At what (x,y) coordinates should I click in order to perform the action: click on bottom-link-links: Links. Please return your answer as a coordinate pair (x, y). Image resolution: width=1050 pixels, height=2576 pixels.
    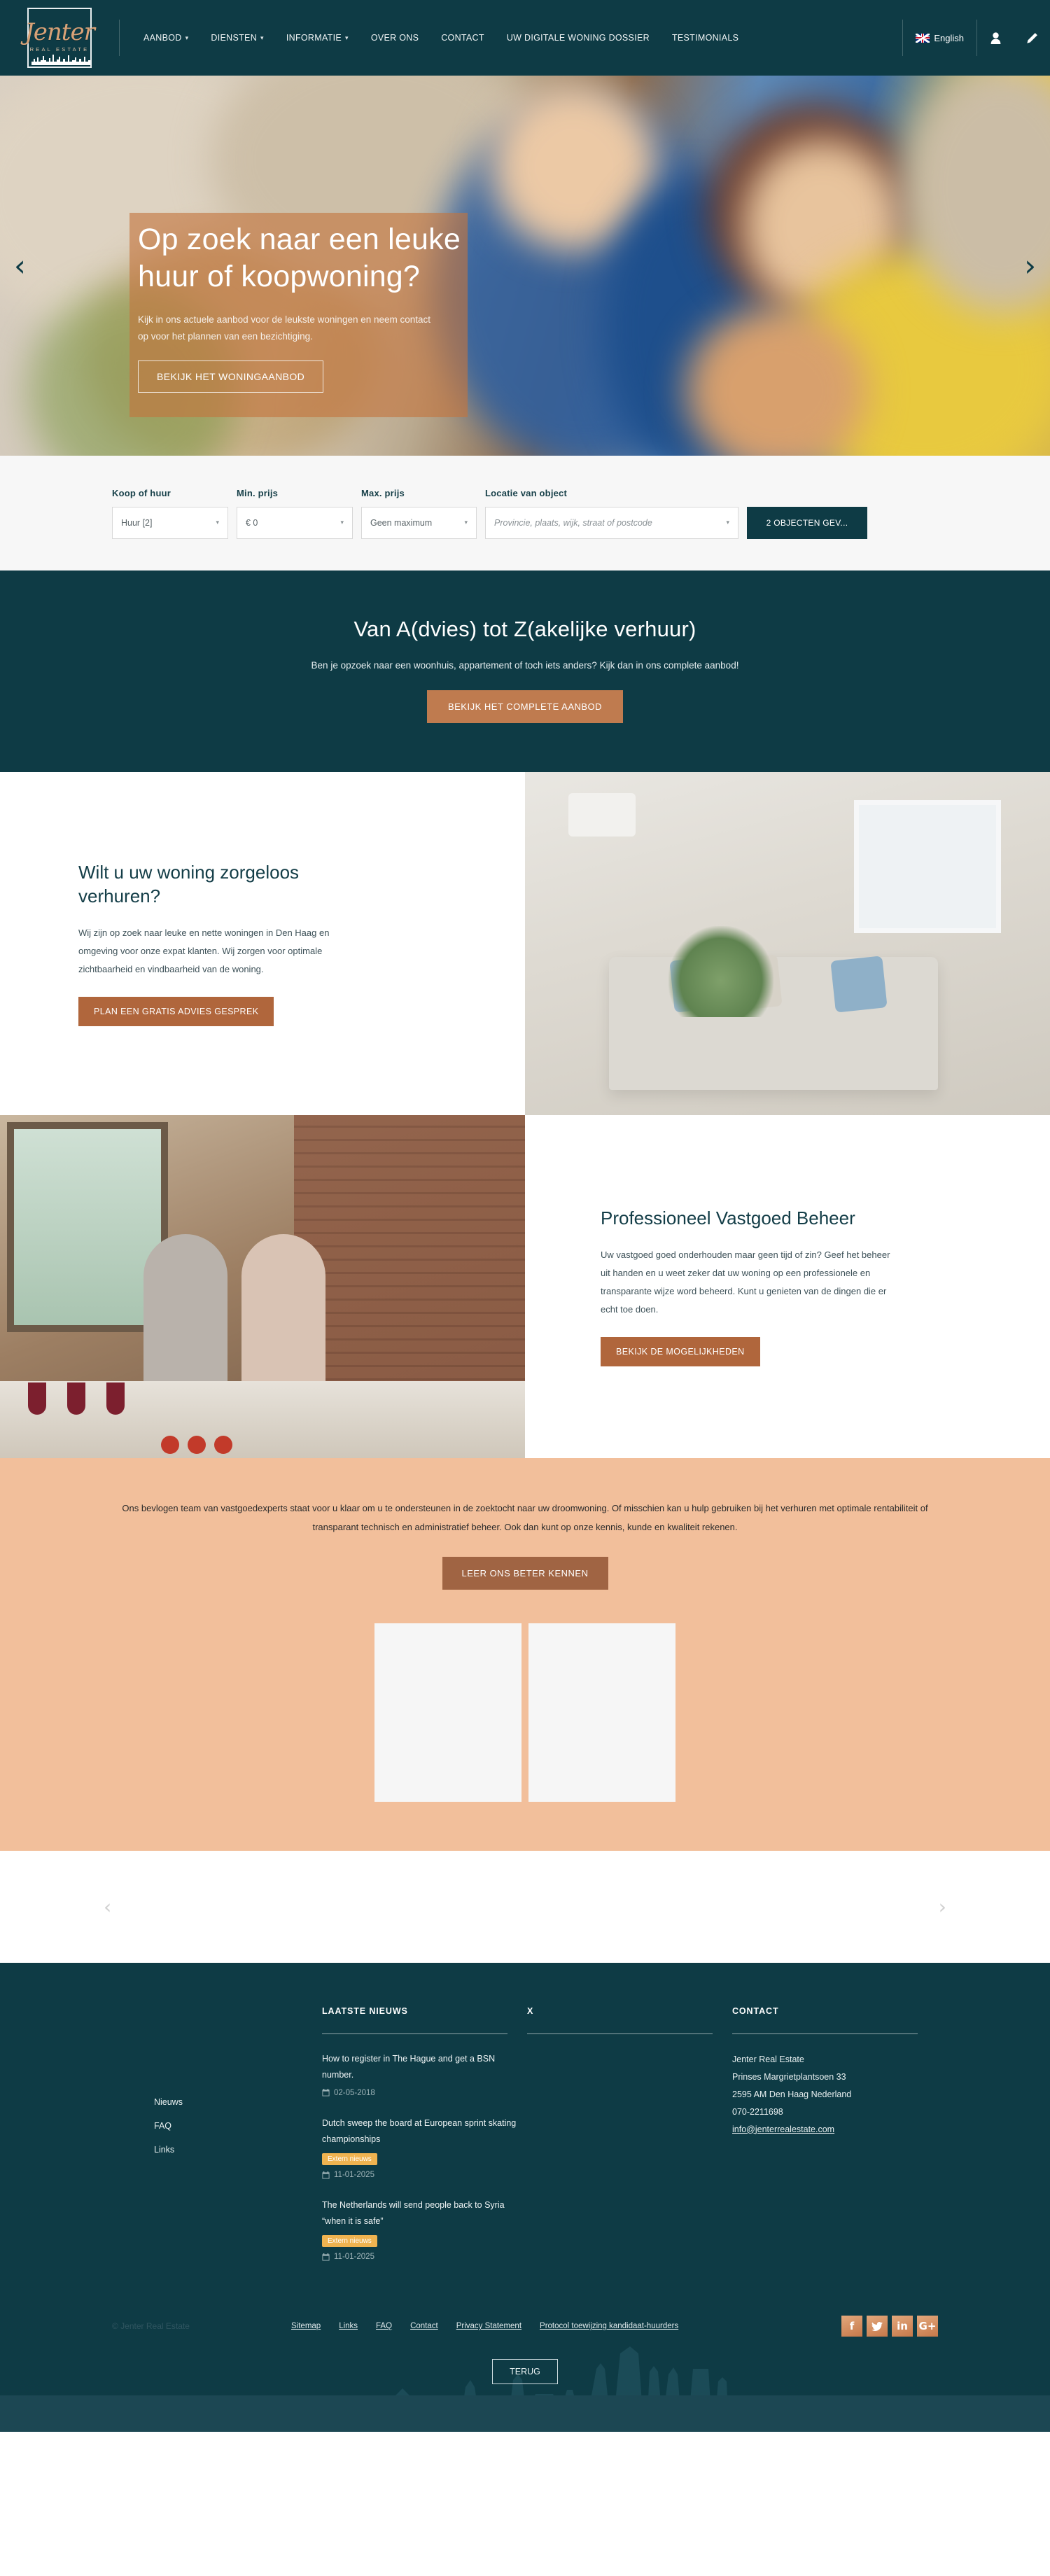
    Looking at the image, I should click on (348, 2326).